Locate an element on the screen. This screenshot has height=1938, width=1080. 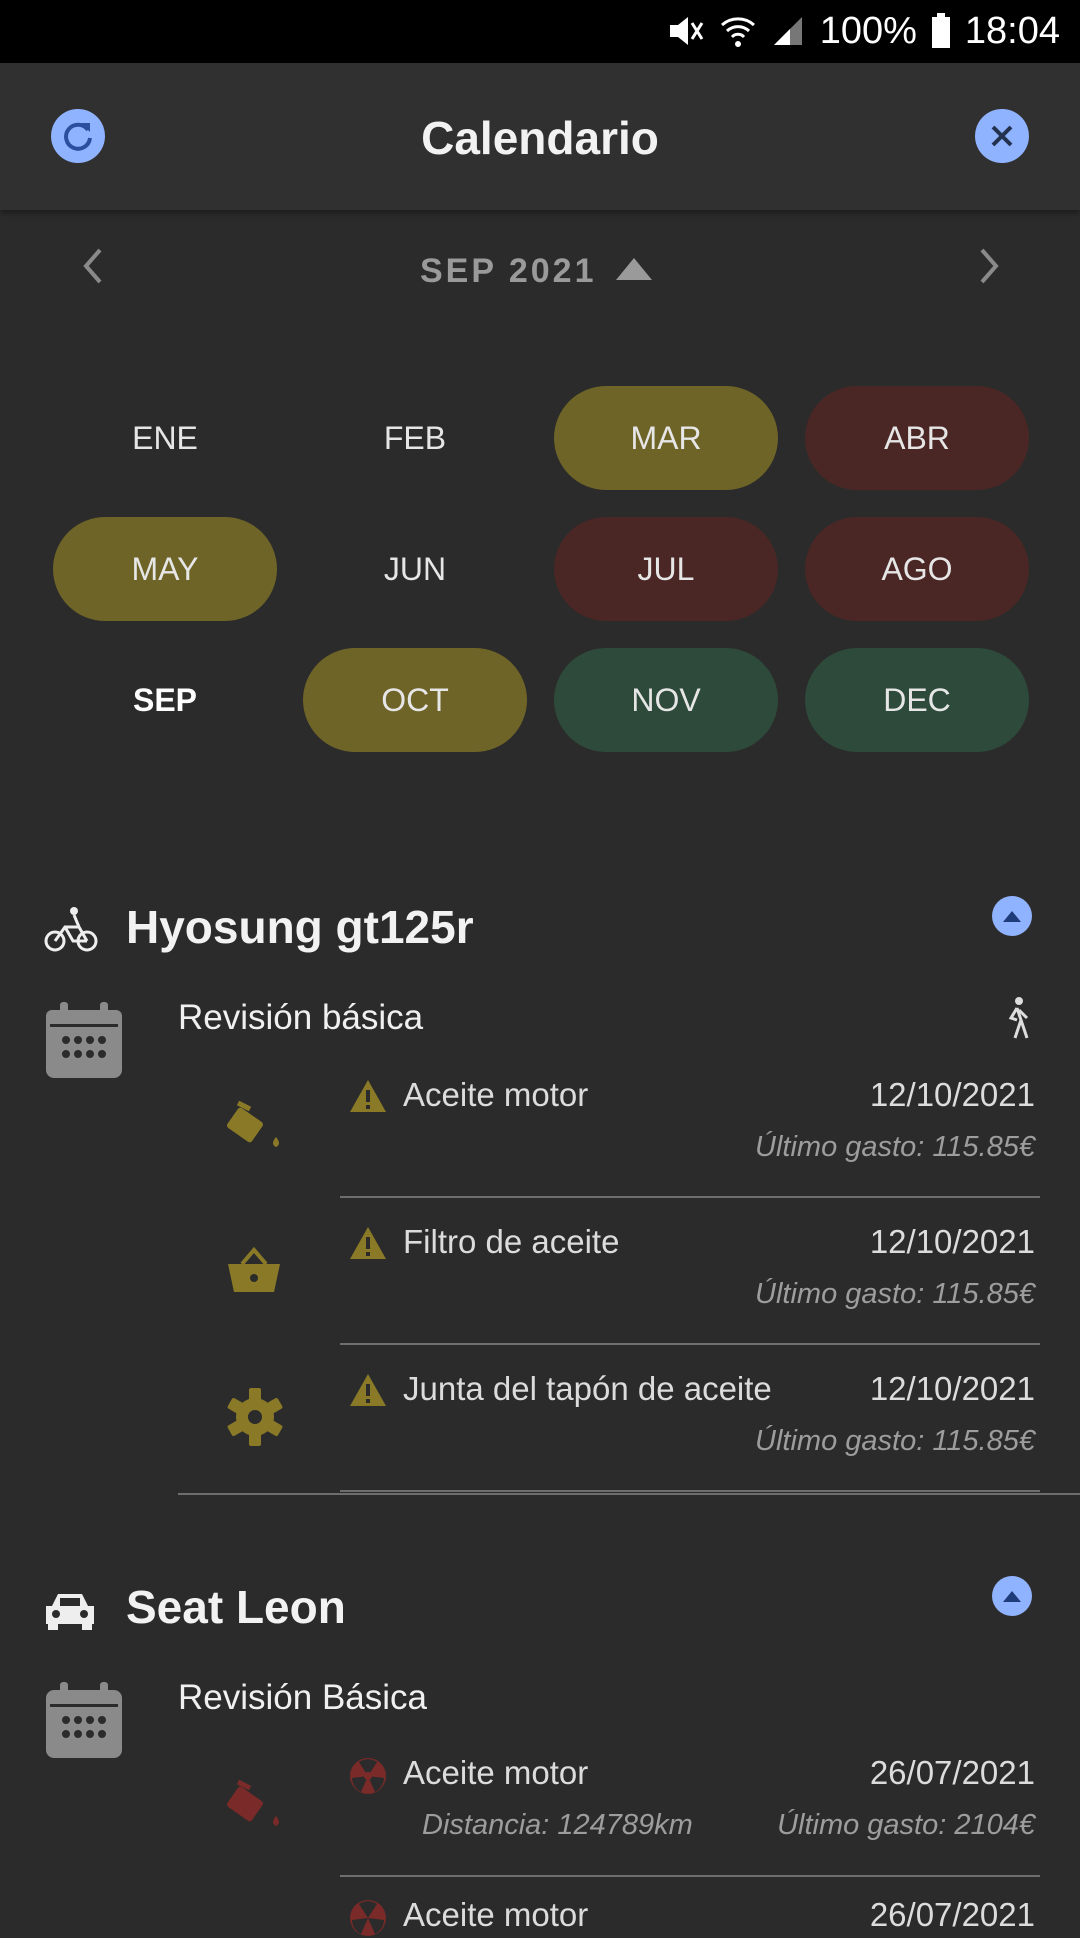
month-ene: ENE is located at coordinates (165, 438).